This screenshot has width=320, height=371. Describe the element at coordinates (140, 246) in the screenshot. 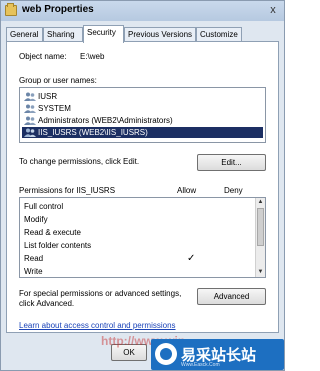

I see `permission-row-list-folder: List folder contents` at that location.